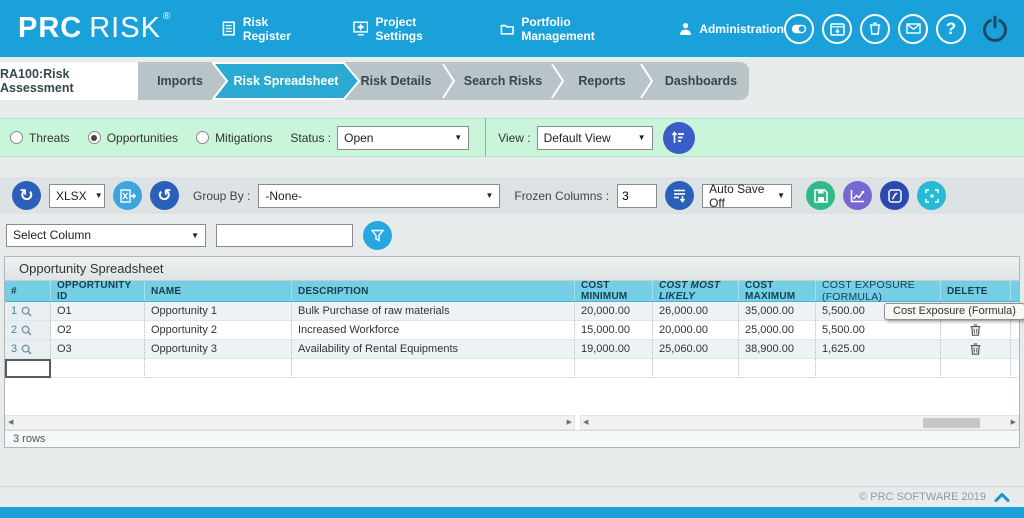 The image size is (1024, 518). I want to click on nav-project-settings: Project Settings, so click(408, 29).